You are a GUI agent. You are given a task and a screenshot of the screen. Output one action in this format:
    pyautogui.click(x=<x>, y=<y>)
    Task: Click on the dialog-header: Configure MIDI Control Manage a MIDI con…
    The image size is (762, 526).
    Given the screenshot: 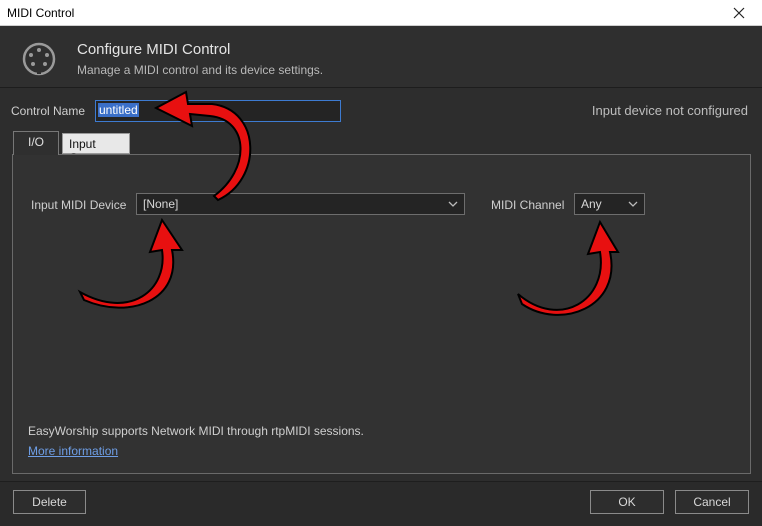 What is the action you would take?
    pyautogui.click(x=381, y=57)
    